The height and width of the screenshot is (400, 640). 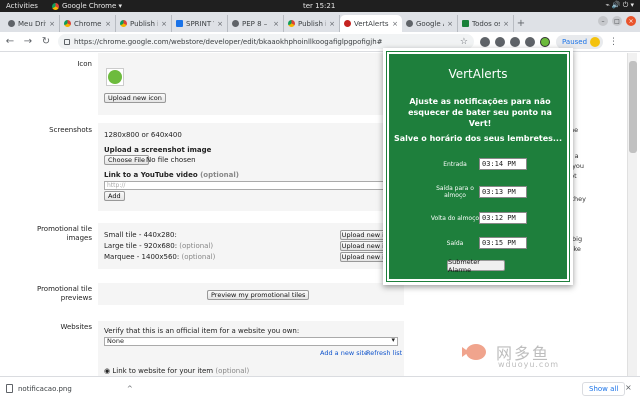 I want to click on tab-1: Chrome W×, so click(x=88, y=23).